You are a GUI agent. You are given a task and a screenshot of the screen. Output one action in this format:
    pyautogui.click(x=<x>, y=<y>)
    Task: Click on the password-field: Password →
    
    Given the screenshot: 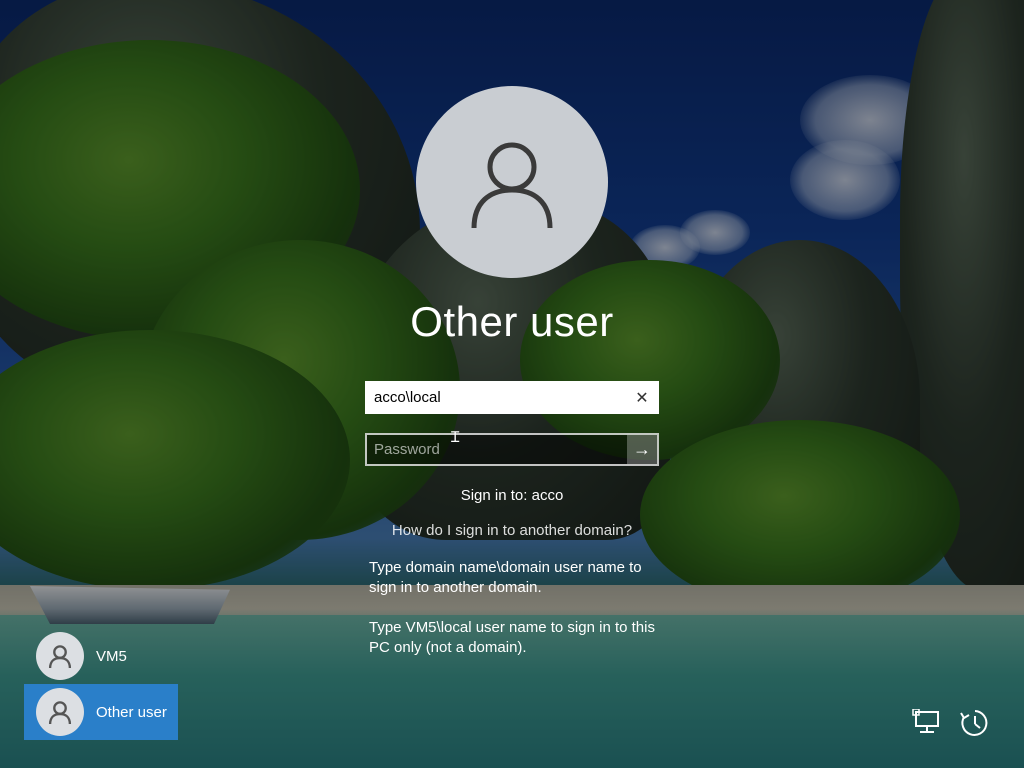 What is the action you would take?
    pyautogui.click(x=512, y=449)
    